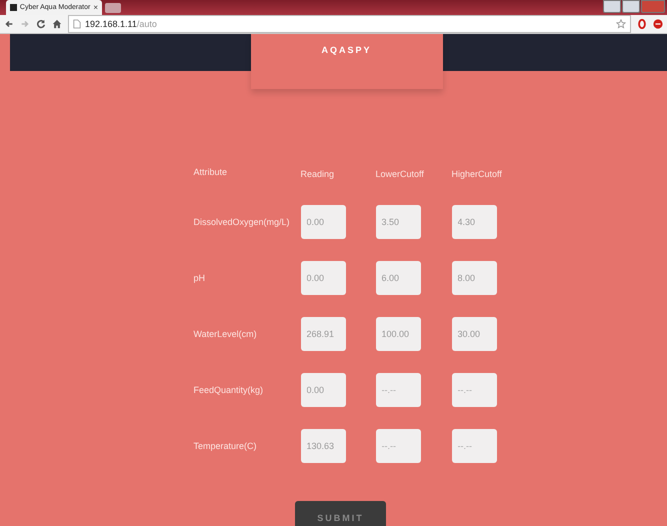 The image size is (667, 526). What do you see at coordinates (400, 175) in the screenshot?
I see `column-header: LowerCutoff` at bounding box center [400, 175].